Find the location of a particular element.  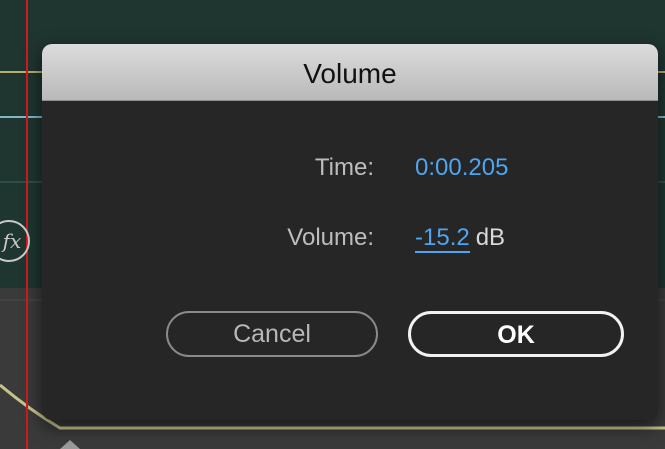

dialog-title: Volume is located at coordinates (350, 72).